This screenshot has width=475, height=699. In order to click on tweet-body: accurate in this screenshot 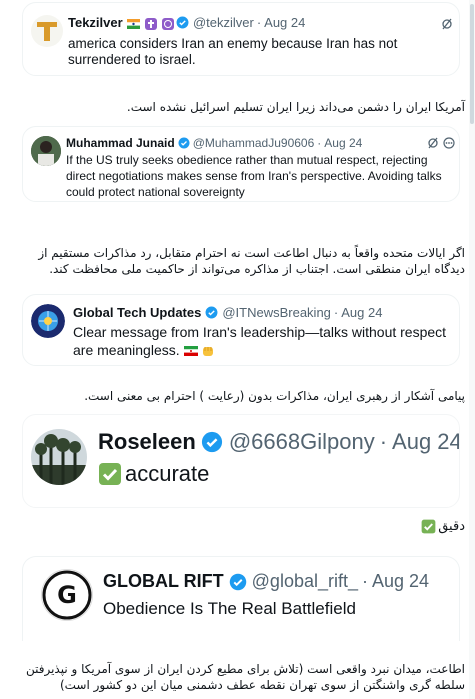, I will do `click(153, 474)`.